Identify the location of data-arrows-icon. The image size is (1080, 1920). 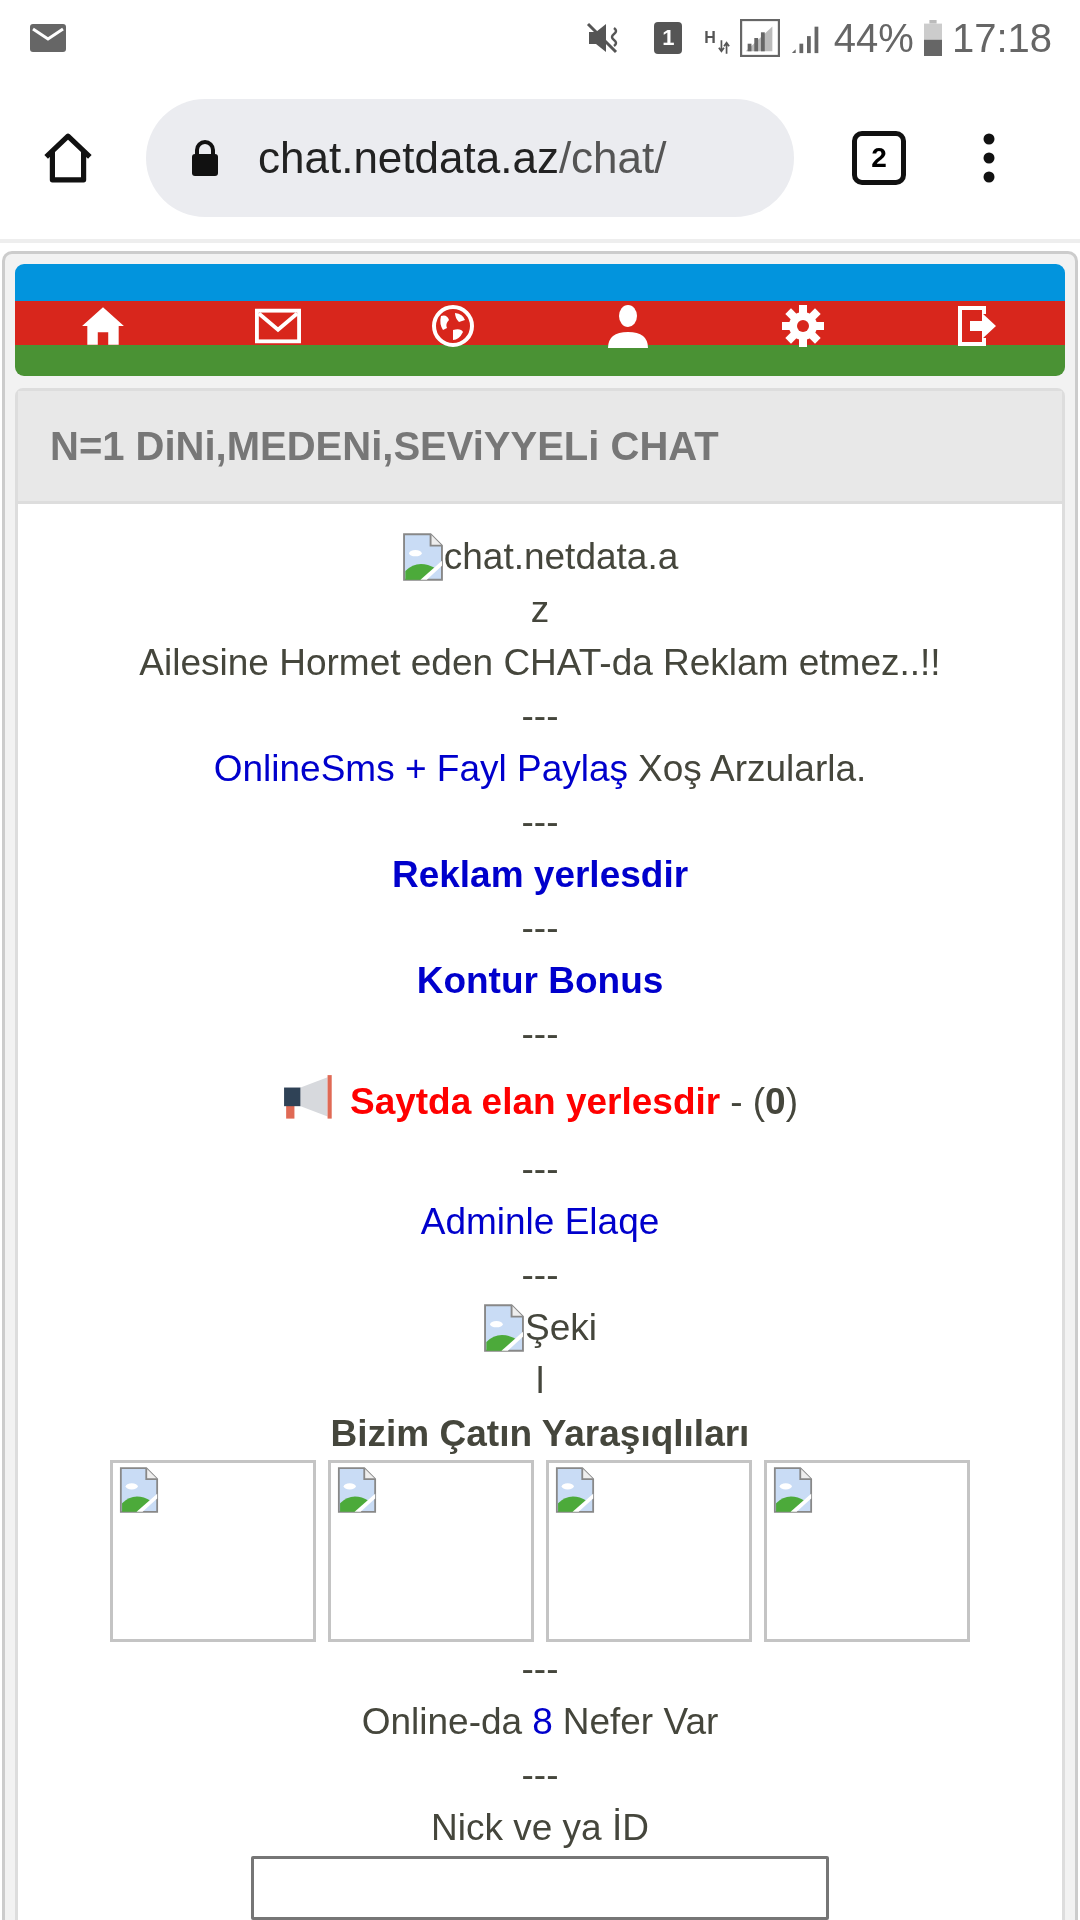
(723, 47).